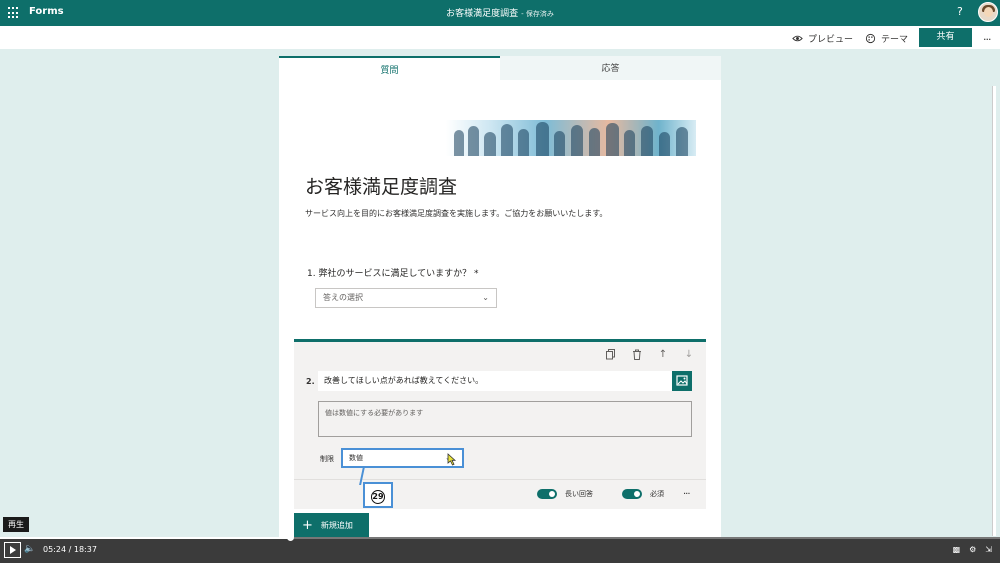 The image size is (1000, 563). What do you see at coordinates (650, 354) in the screenshot?
I see `question-toolbar: ↑ ↓` at bounding box center [650, 354].